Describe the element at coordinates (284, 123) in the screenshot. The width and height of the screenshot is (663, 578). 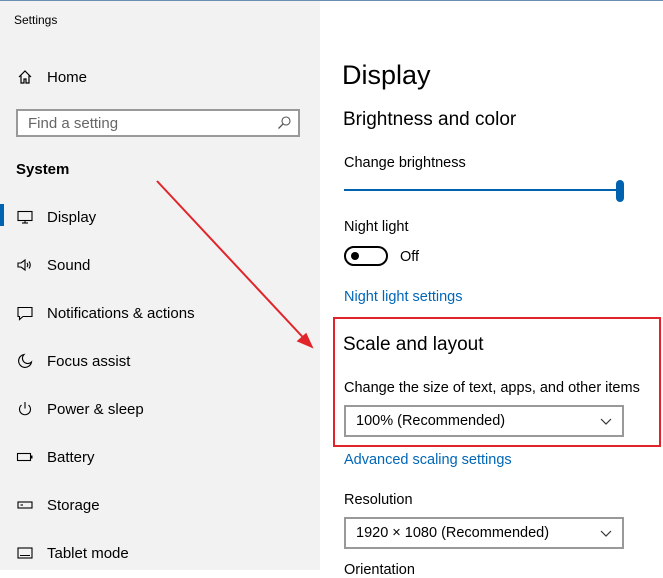
I see `search-icon` at that location.